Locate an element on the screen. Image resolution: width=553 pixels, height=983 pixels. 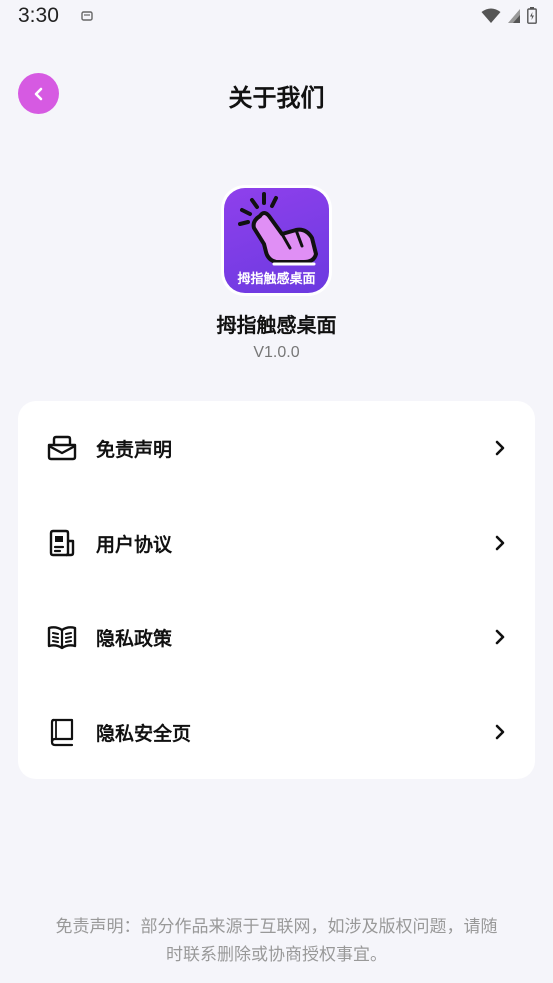
menu-item-privacy-security: 隐私安全页 is located at coordinates (276, 732).